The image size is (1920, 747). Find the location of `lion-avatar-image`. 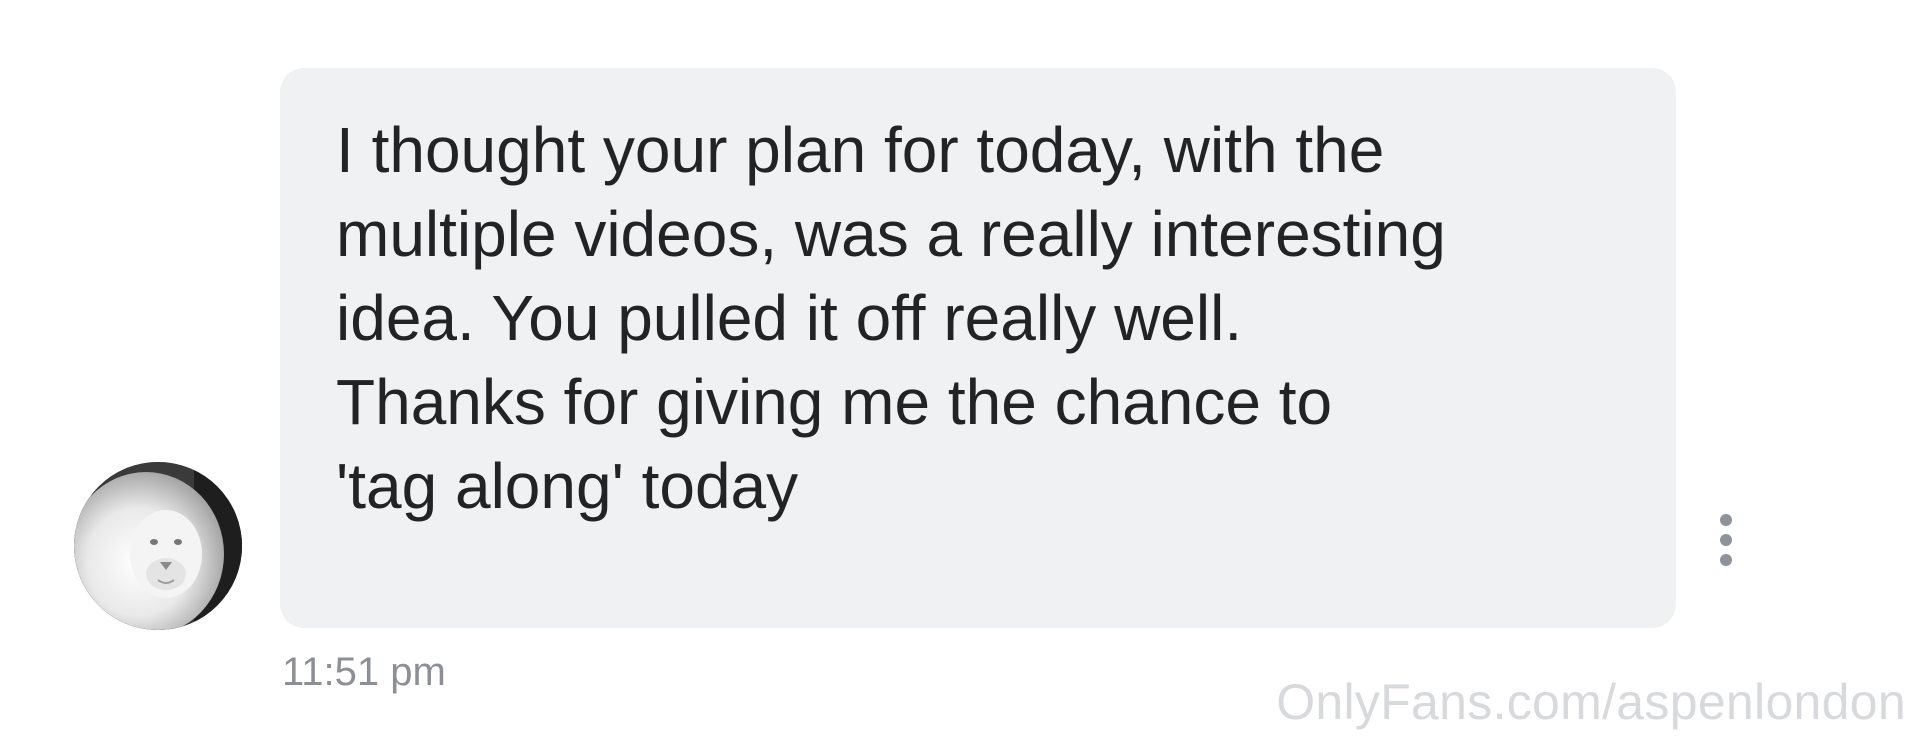

lion-avatar-image is located at coordinates (158, 546).